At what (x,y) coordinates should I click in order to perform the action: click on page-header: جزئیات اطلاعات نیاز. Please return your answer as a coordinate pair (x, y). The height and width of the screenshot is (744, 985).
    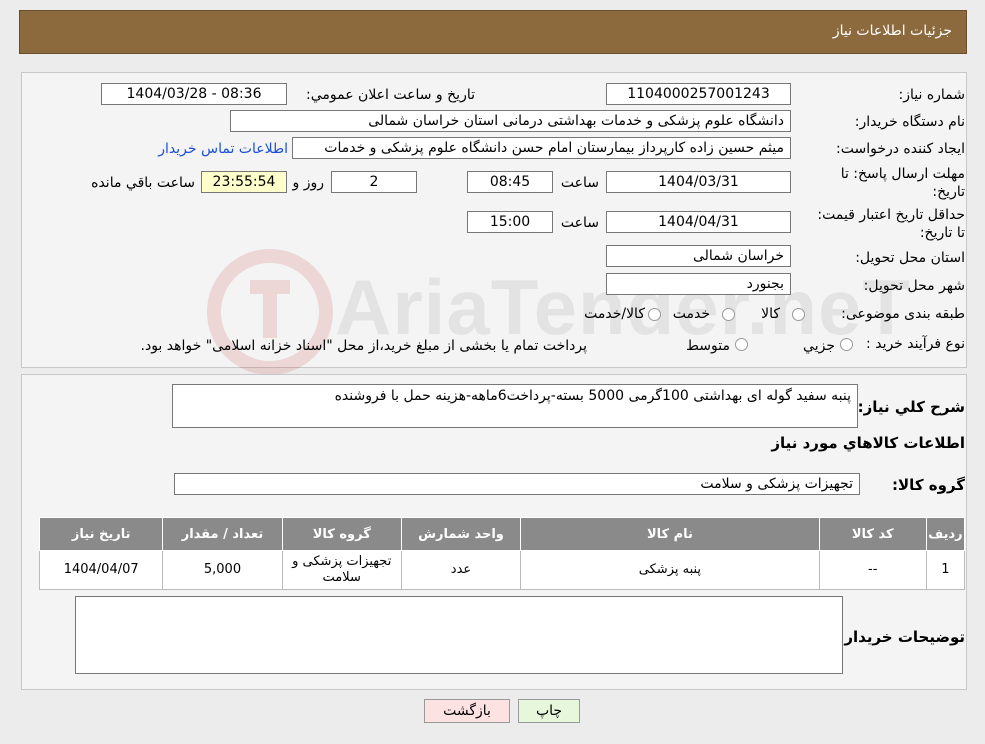
    Looking at the image, I should click on (493, 32).